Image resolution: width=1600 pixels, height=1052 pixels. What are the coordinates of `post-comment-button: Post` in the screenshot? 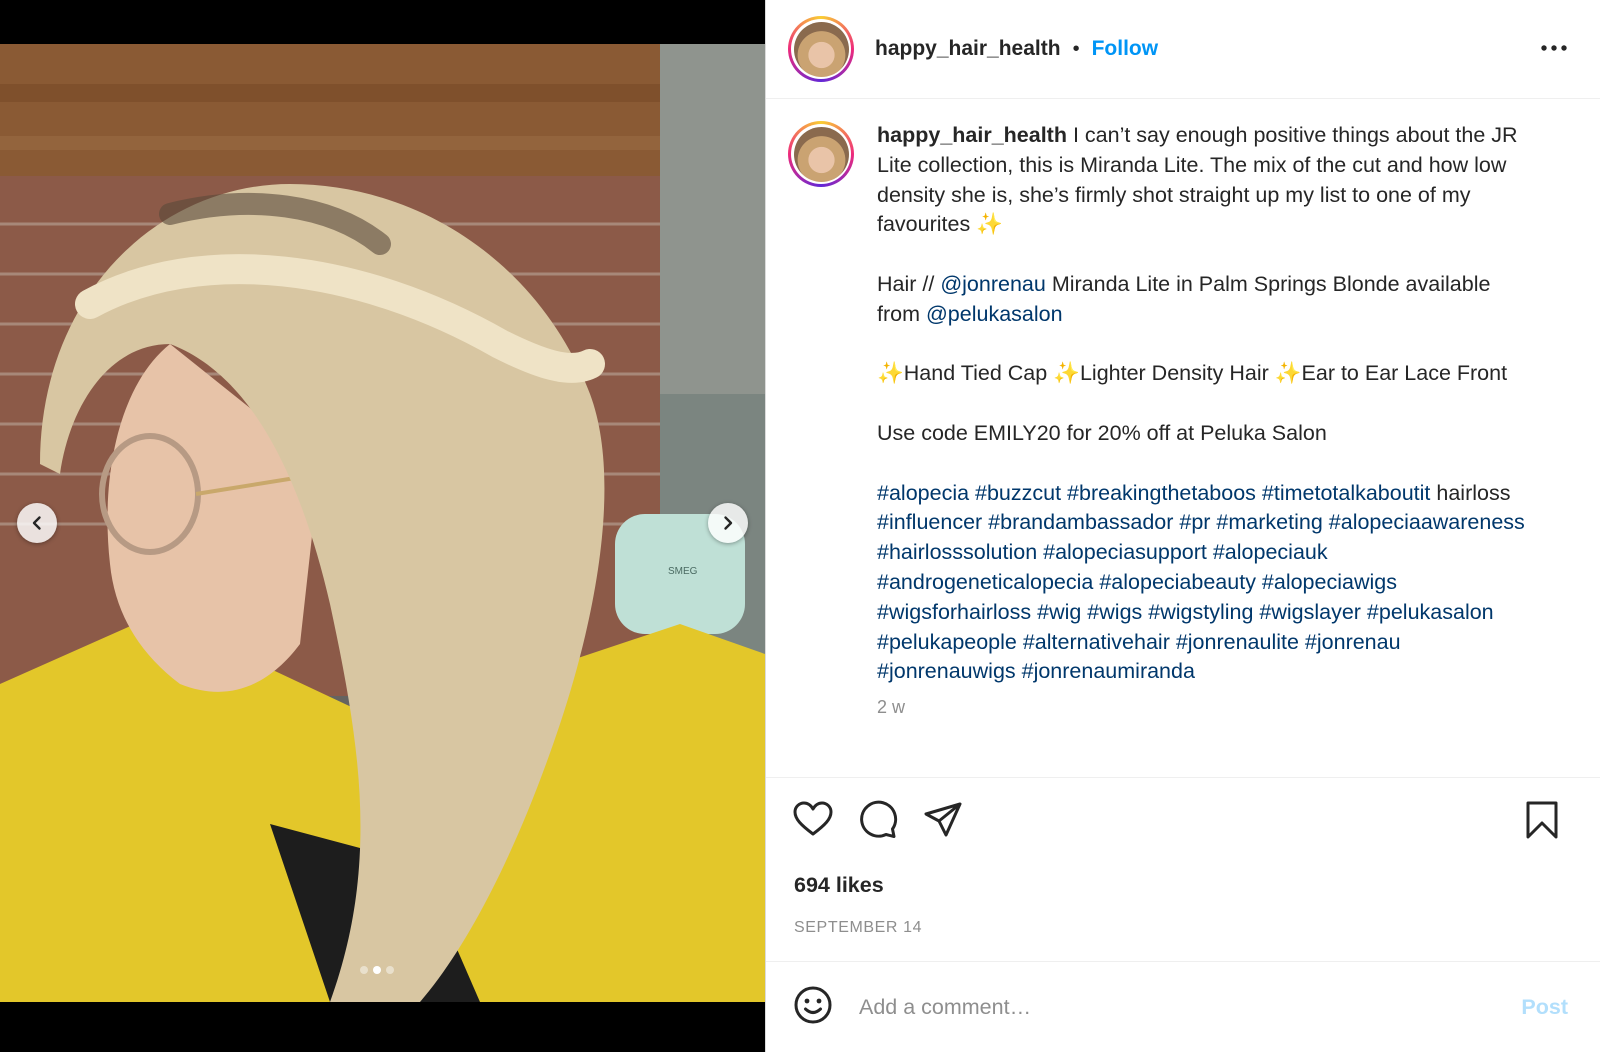 It's located at (1544, 1007).